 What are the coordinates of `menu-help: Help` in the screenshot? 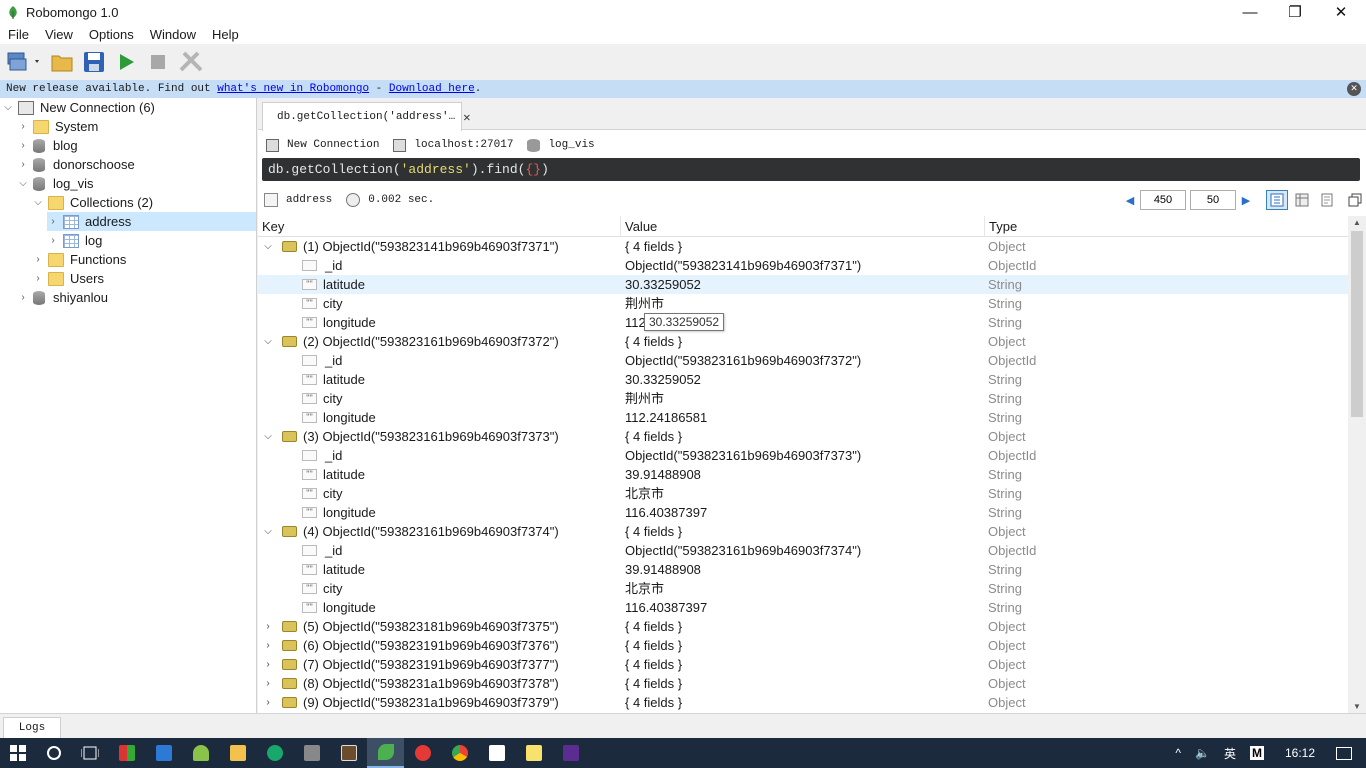 It's located at (225, 34).